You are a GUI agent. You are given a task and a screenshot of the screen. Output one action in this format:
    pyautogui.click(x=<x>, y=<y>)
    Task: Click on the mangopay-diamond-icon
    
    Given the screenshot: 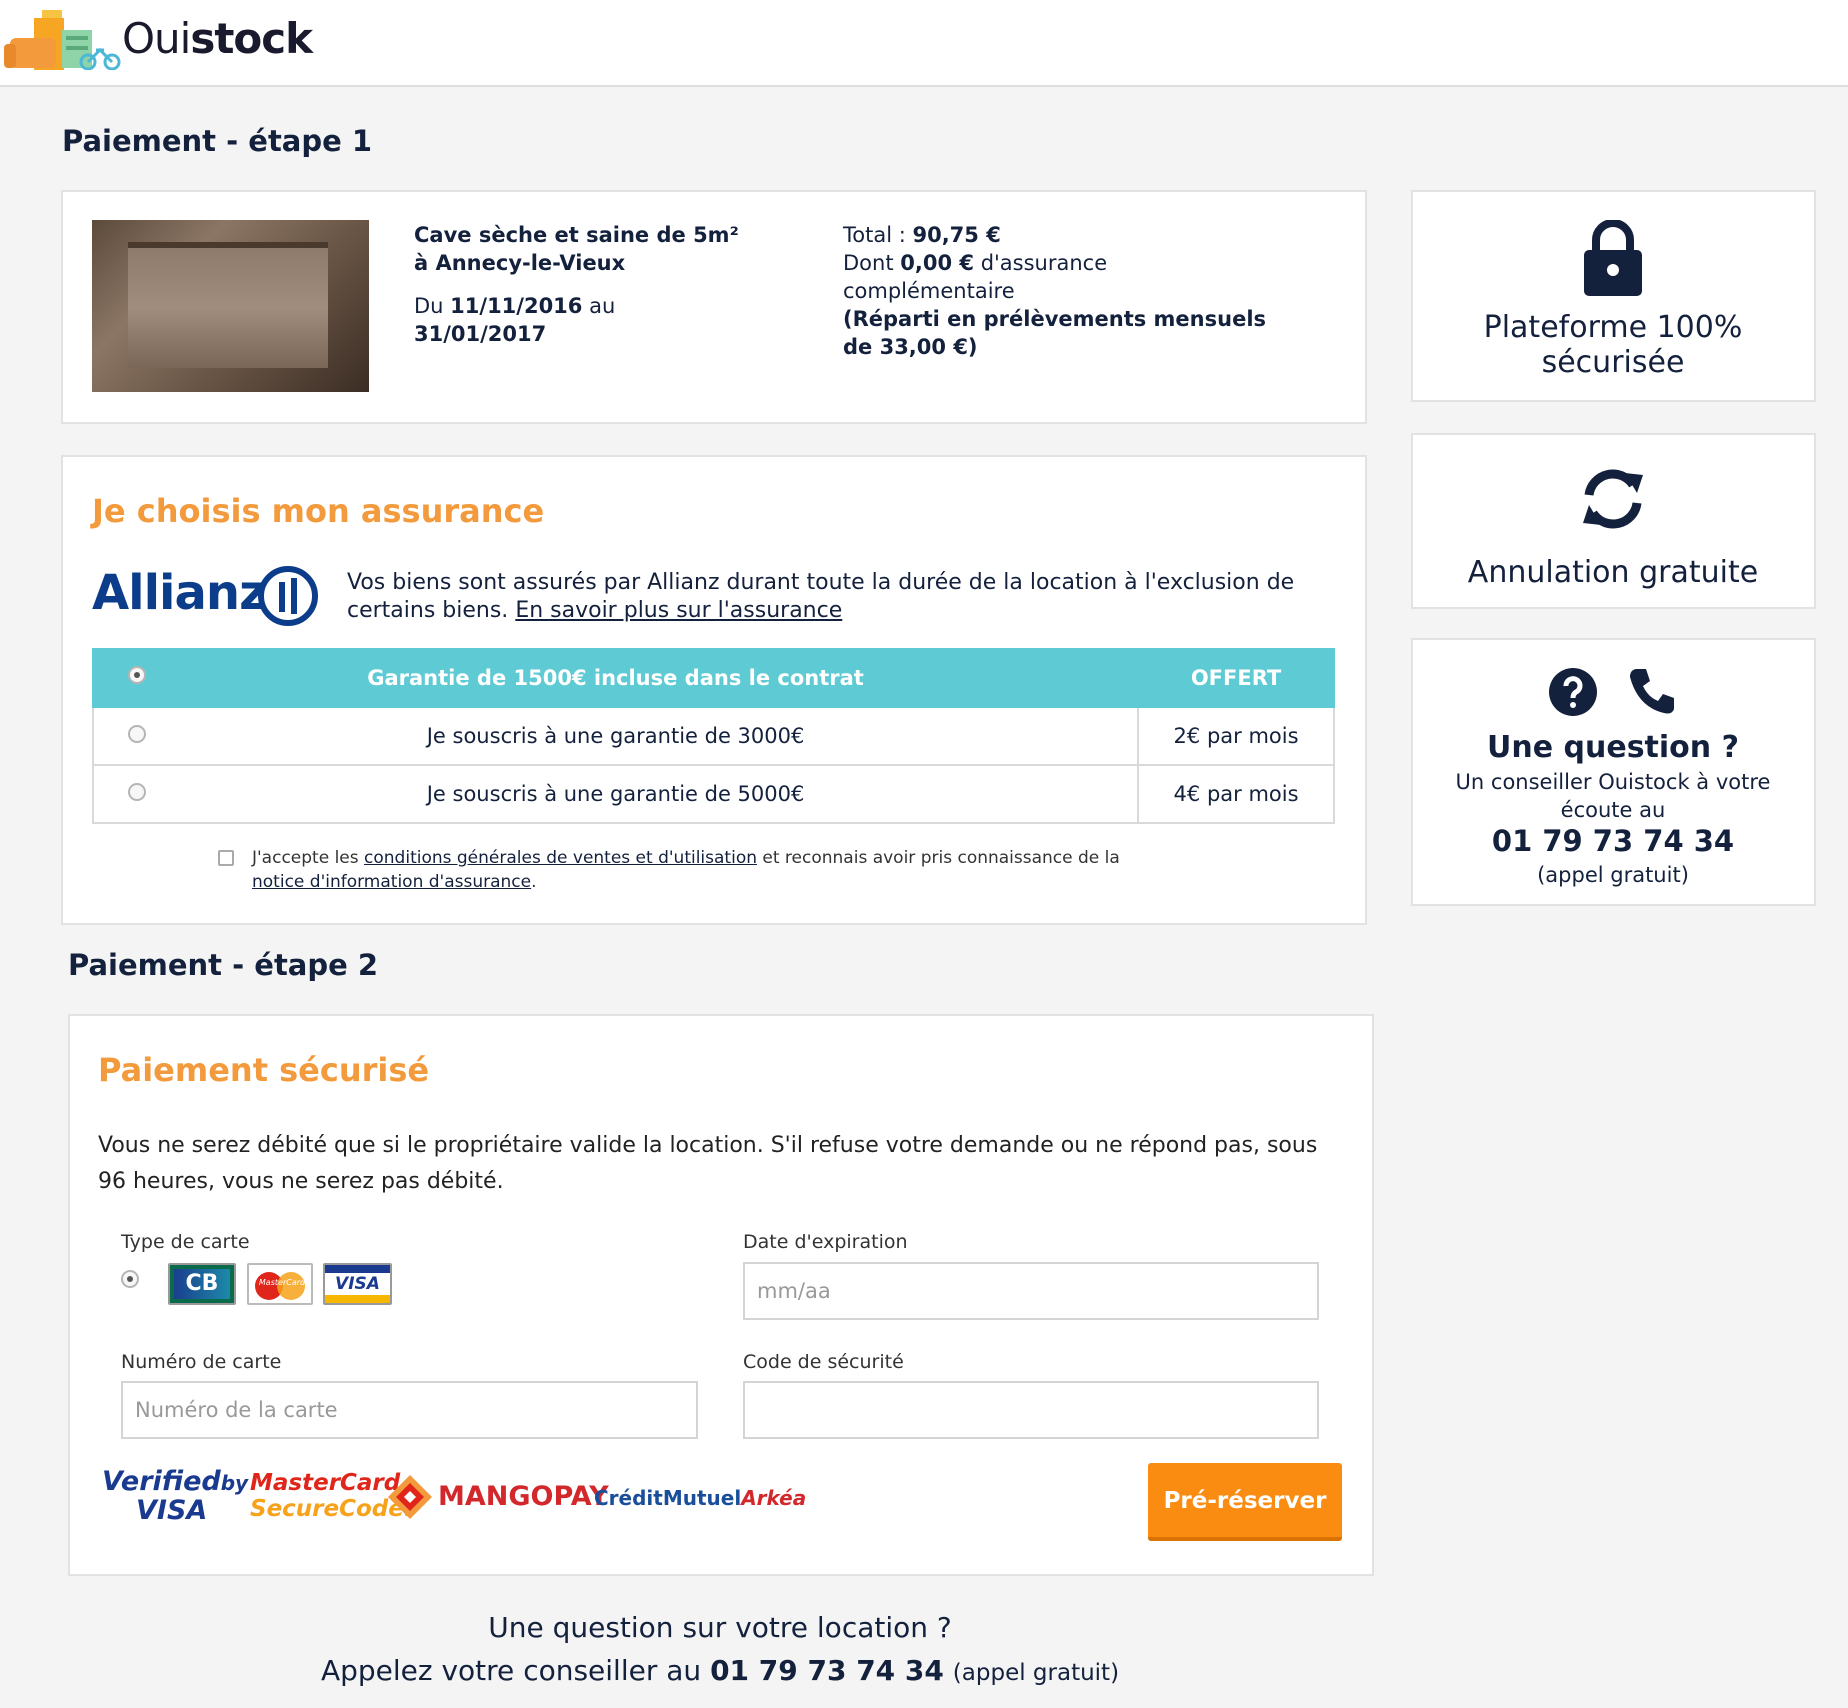 What is the action you would take?
    pyautogui.click(x=410, y=1497)
    